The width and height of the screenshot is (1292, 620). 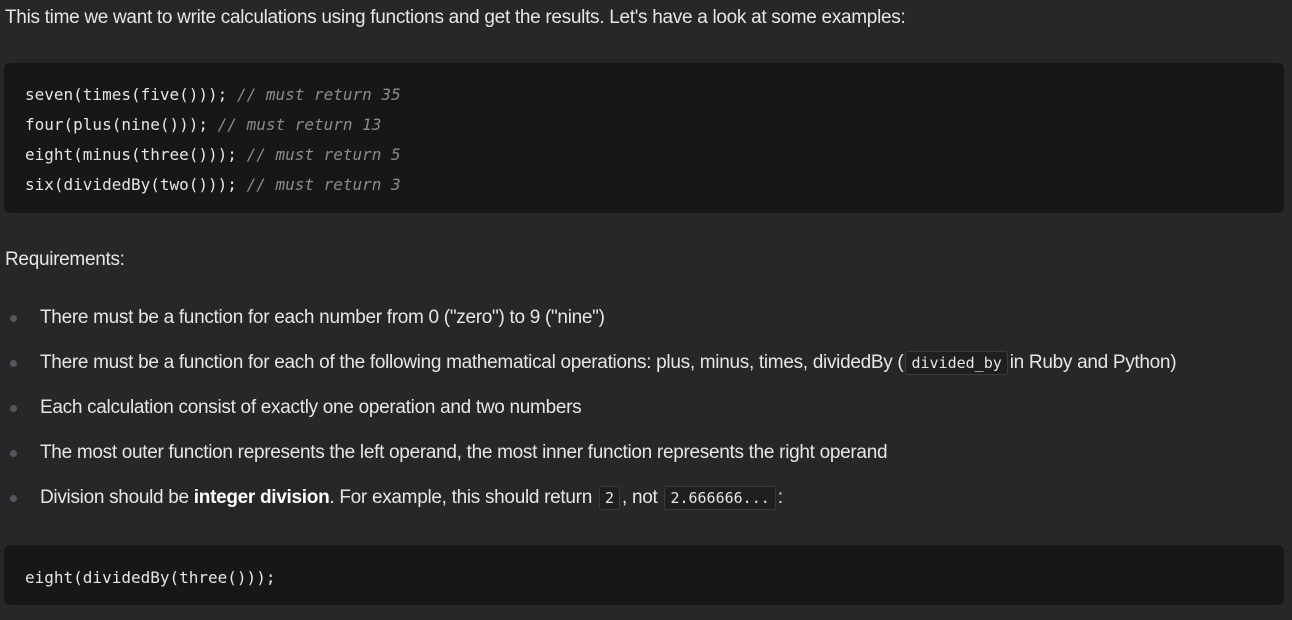 I want to click on code-expression: four(plus(nine()));, so click(x=117, y=124).